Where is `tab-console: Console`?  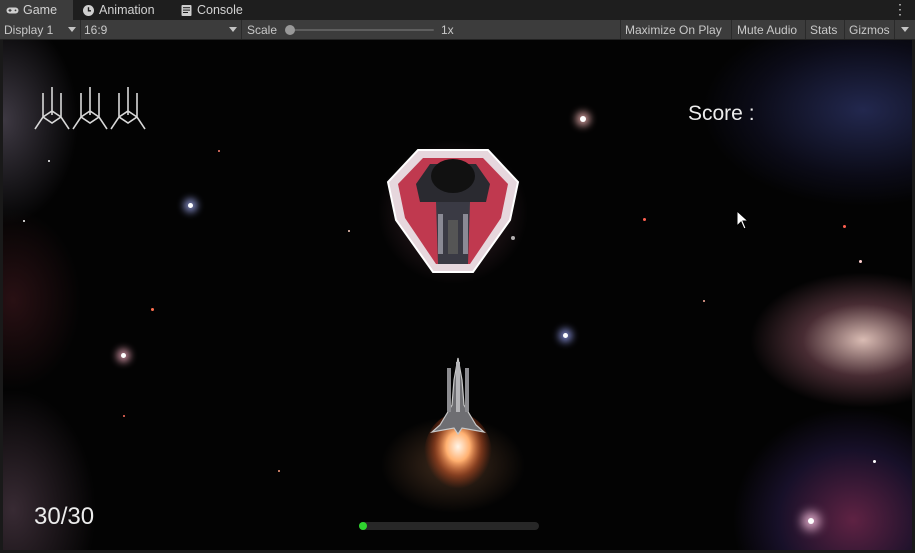
tab-console: Console is located at coordinates (214, 10).